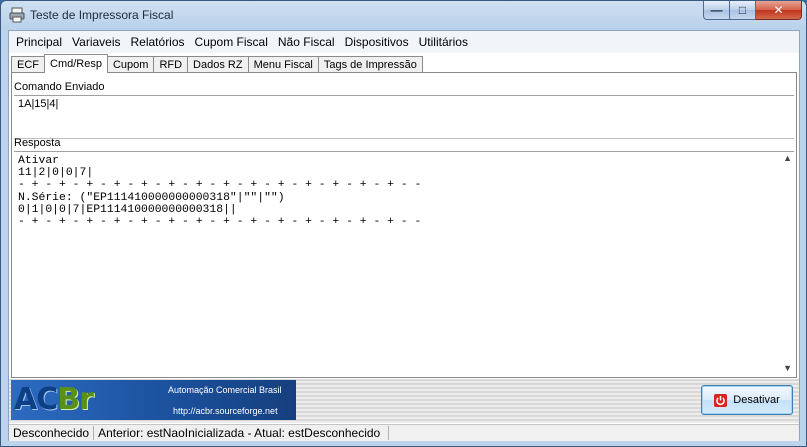 This screenshot has width=807, height=447. Describe the element at coordinates (37, 143) in the screenshot. I see `response-label: Resposta` at that location.